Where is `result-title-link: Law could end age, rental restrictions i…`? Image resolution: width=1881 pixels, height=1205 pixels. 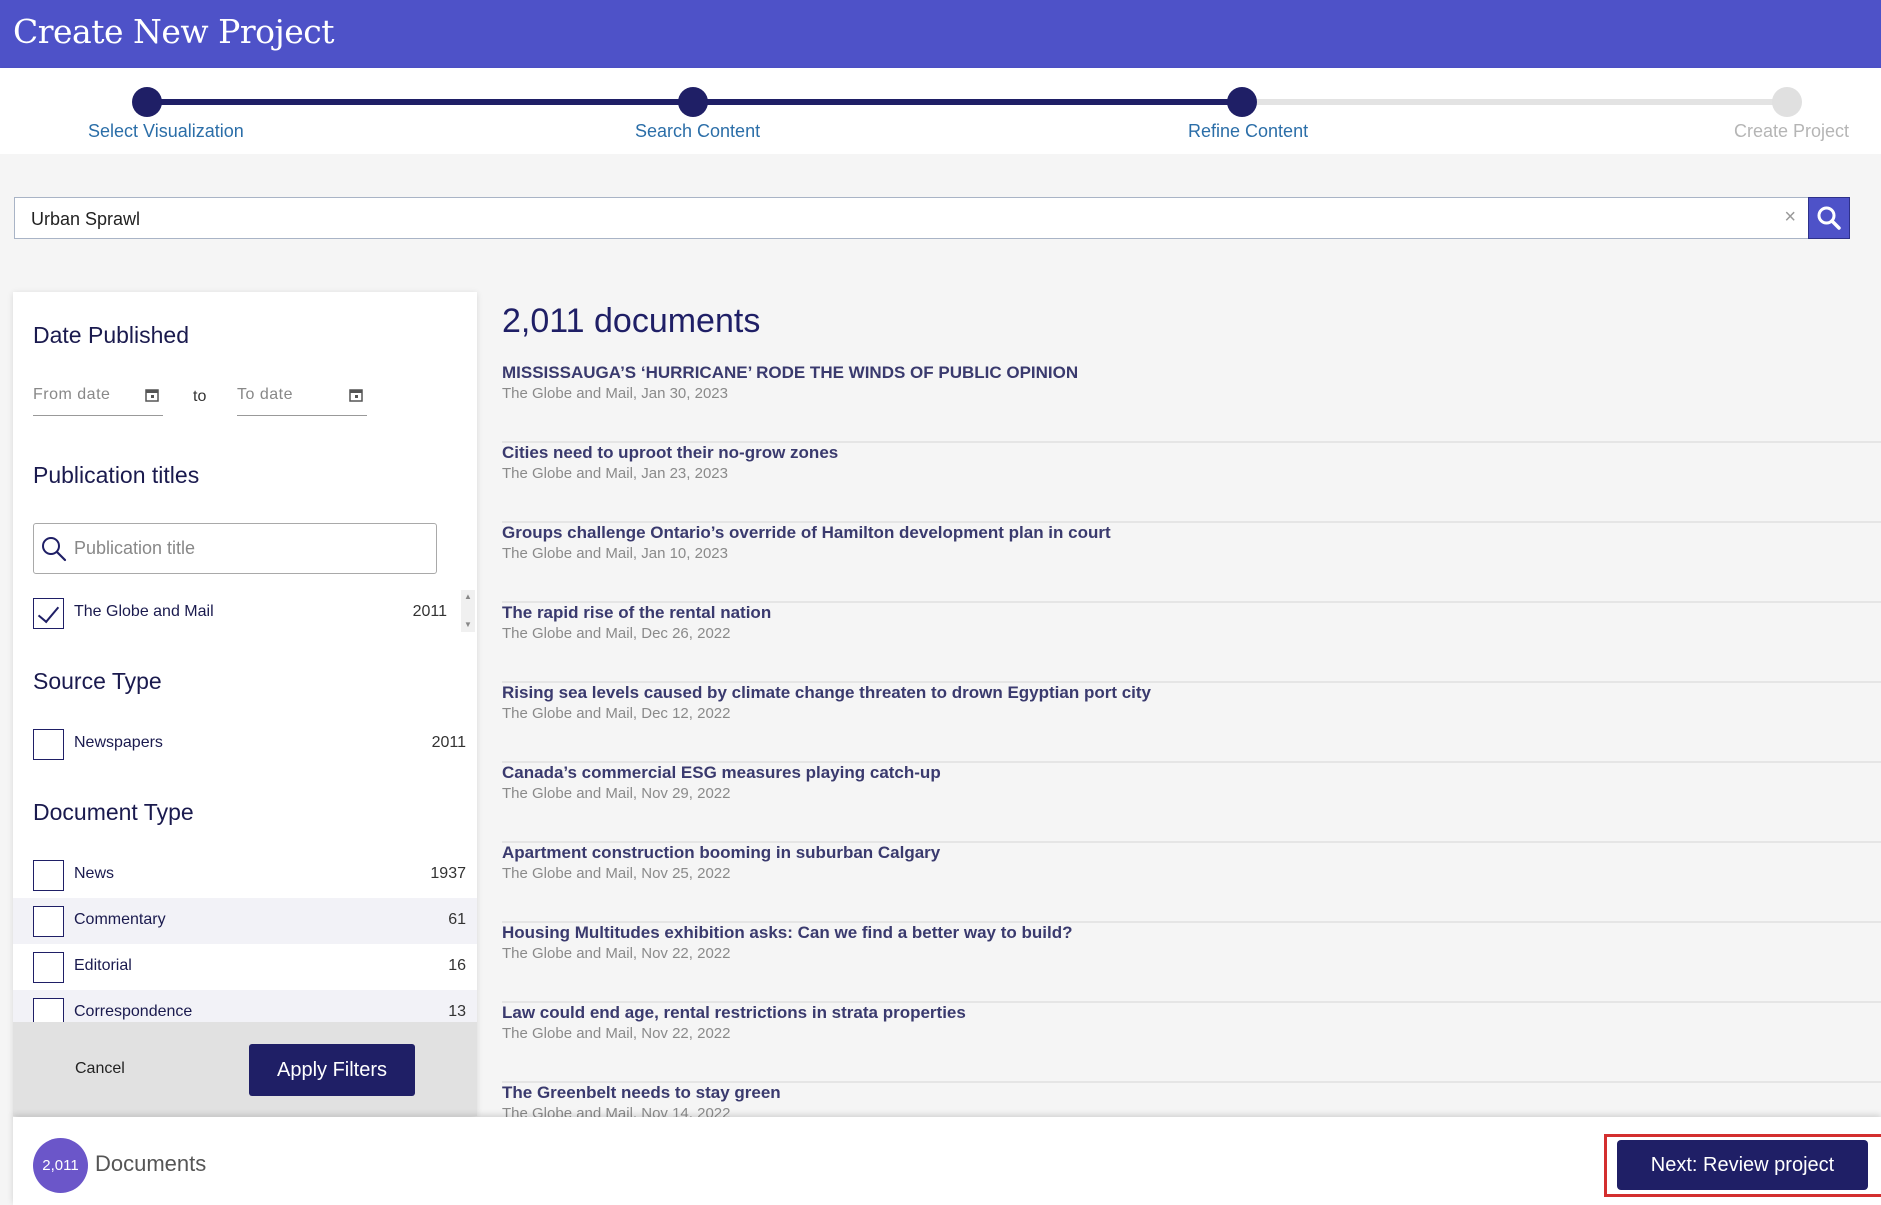
result-title-link: Law could end age, rental restrictions i… is located at coordinates (734, 1013).